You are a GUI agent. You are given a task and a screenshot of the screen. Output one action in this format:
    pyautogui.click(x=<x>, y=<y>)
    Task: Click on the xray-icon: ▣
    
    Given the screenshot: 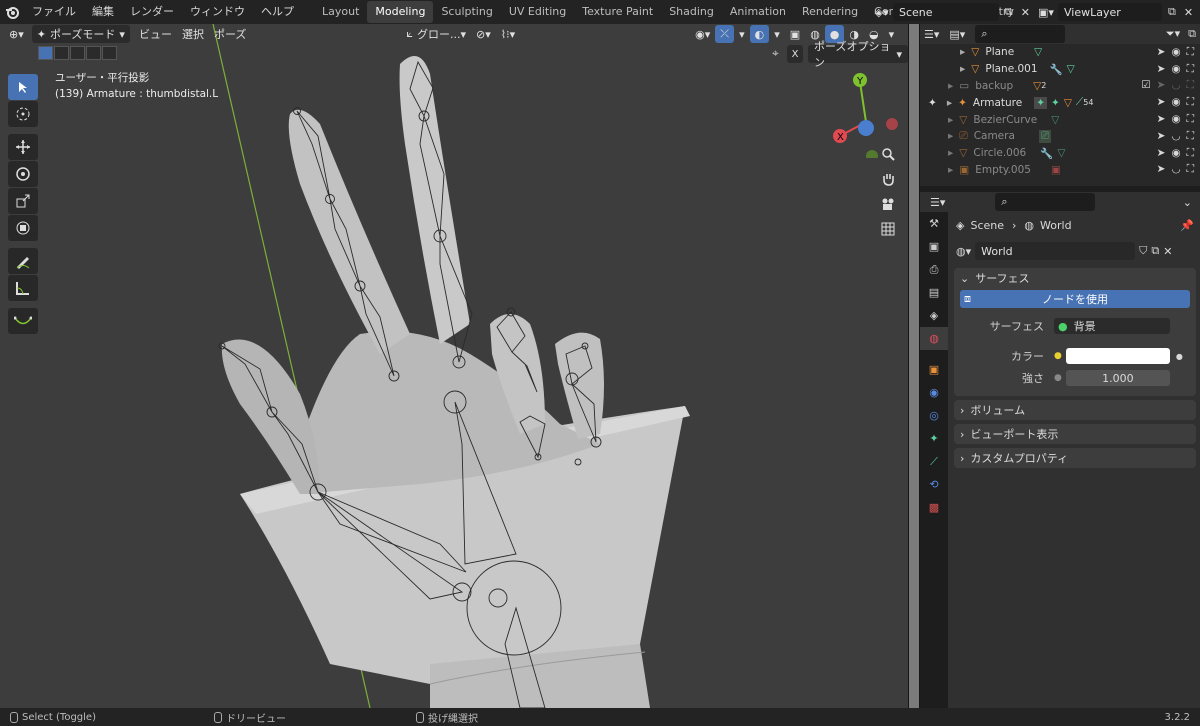 What is the action you would take?
    pyautogui.click(x=795, y=34)
    